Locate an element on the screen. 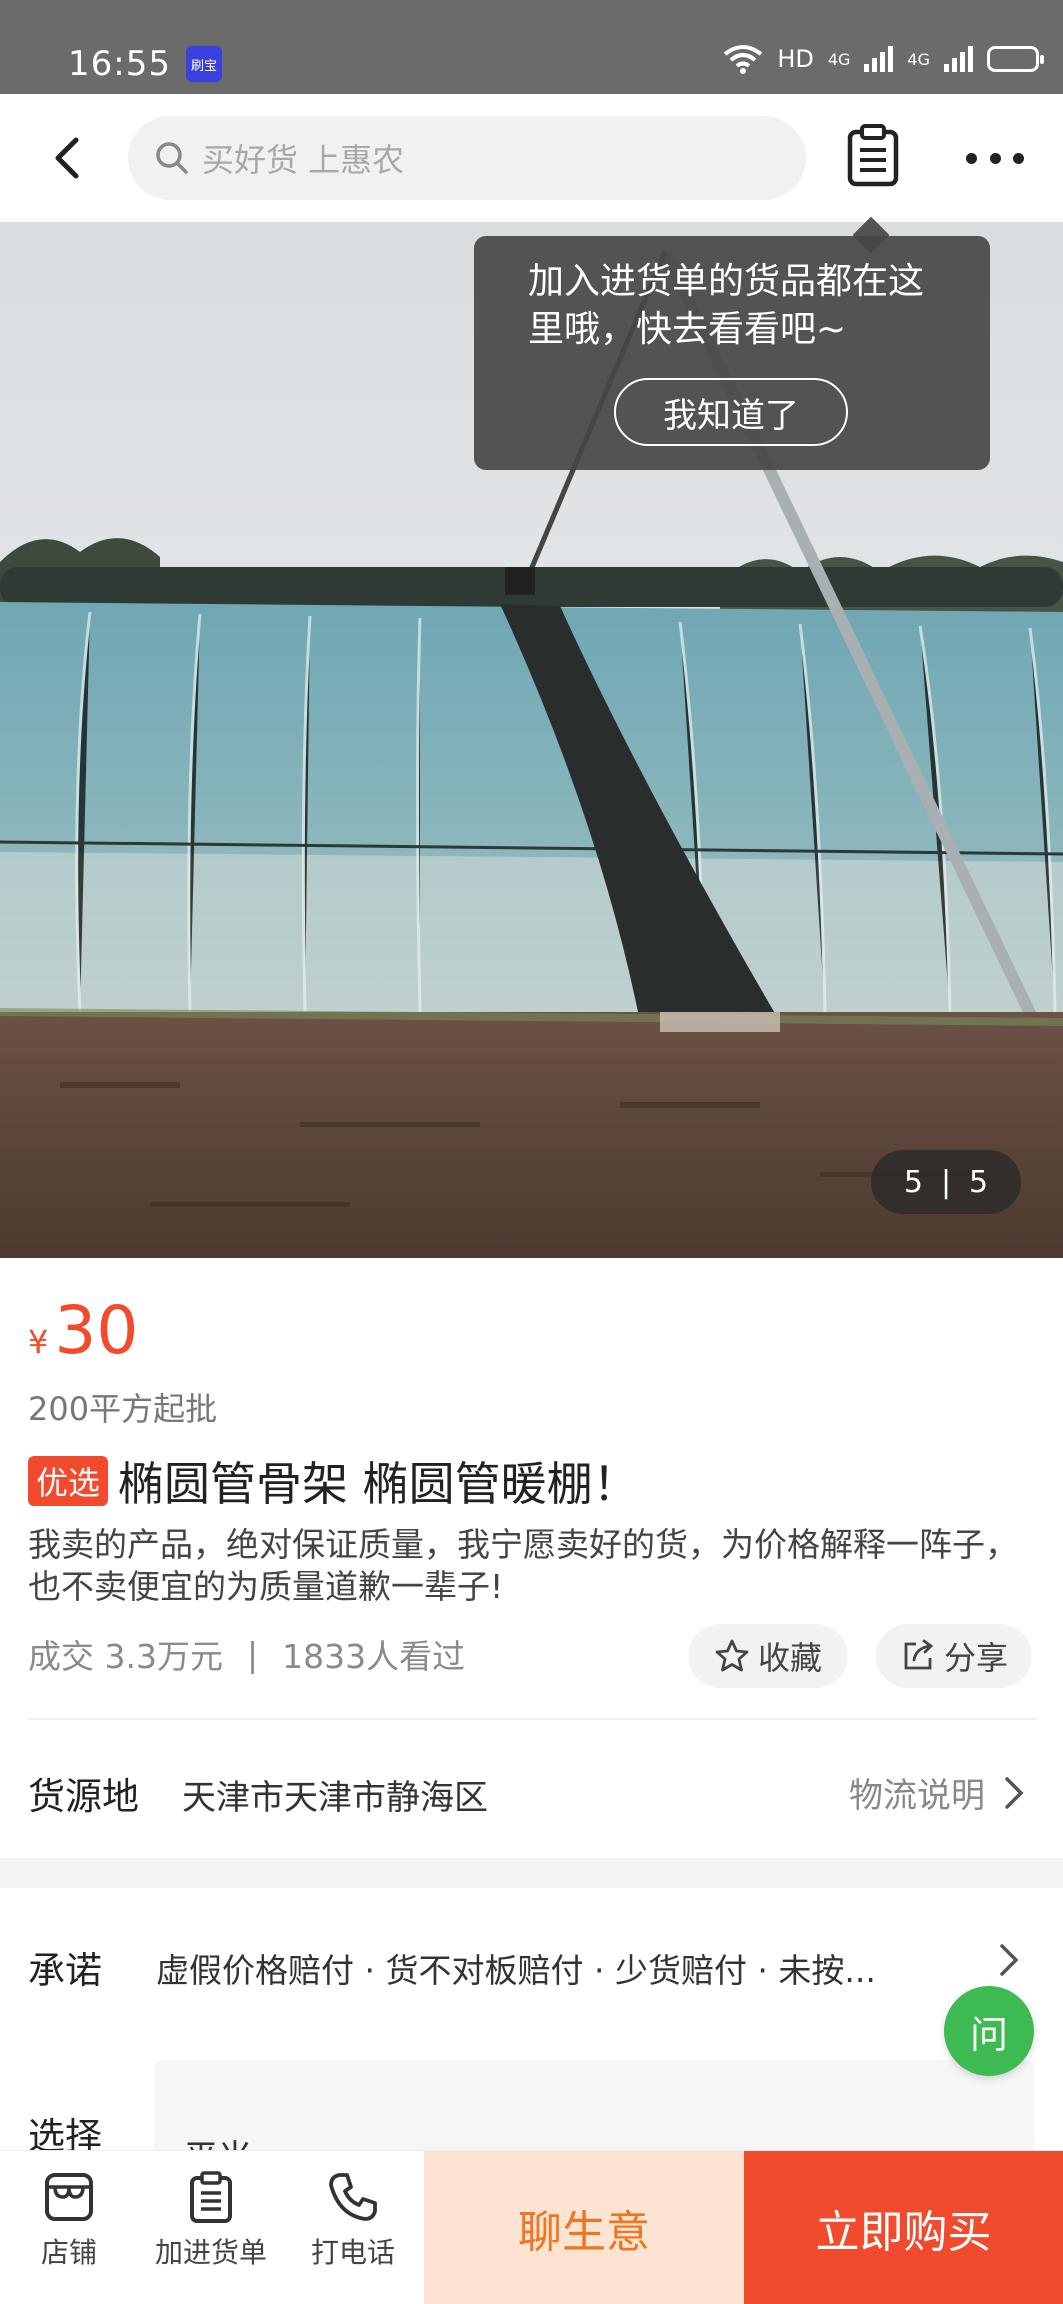  battery-icon is located at coordinates (1015, 59).